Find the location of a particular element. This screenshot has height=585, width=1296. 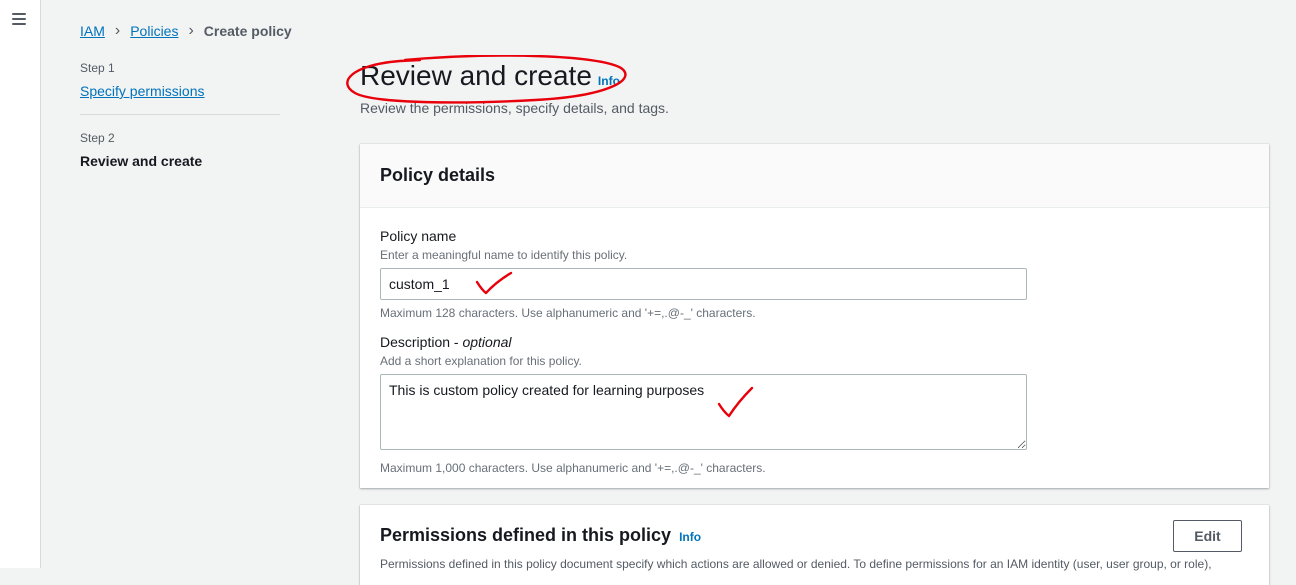

step-2-caption: Step 2 is located at coordinates (97, 138).